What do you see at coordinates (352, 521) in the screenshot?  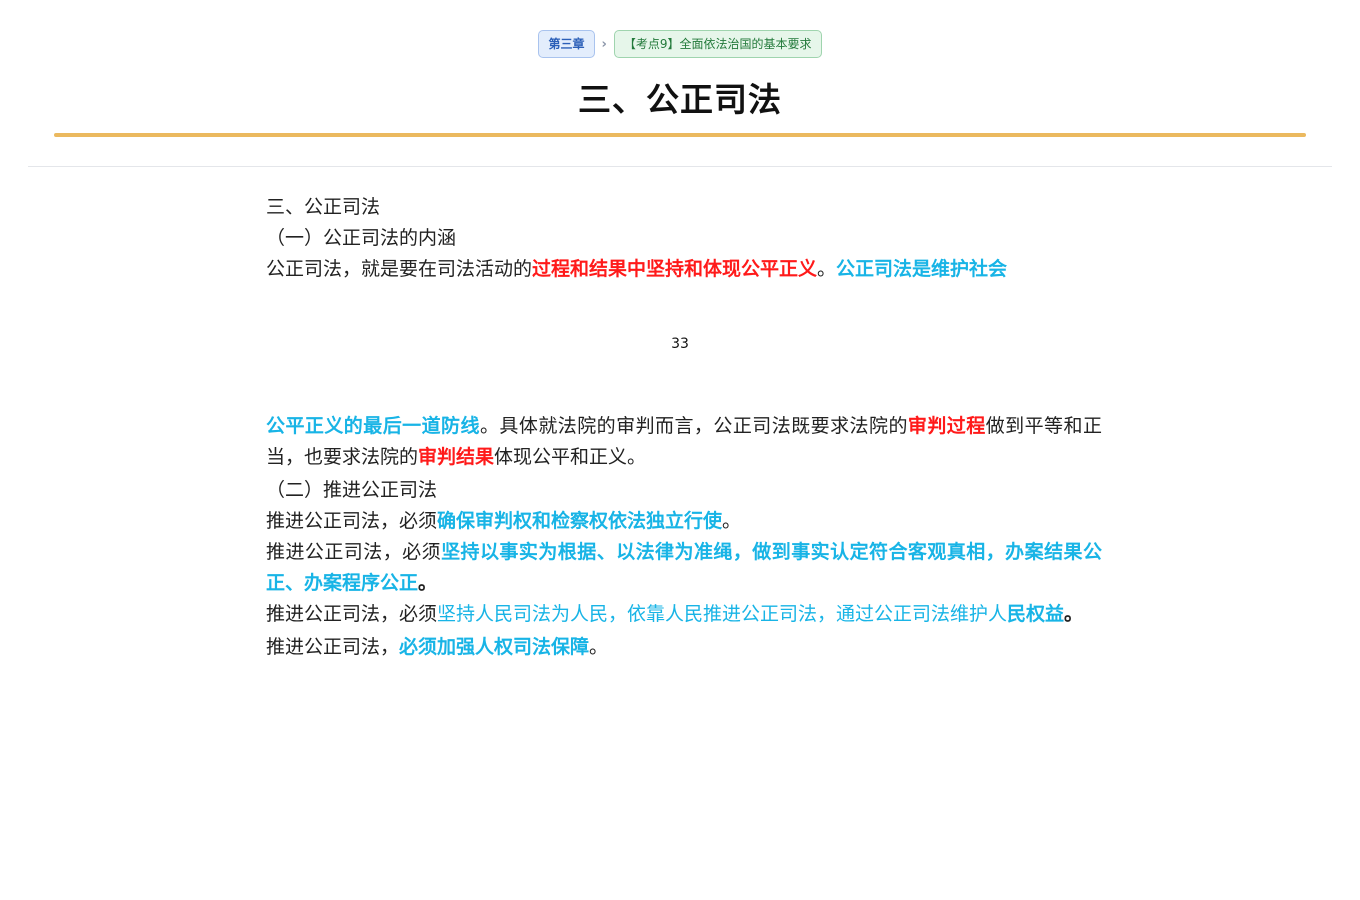 I see `paragraph-3-text-a: 推进公正司法，必须` at bounding box center [352, 521].